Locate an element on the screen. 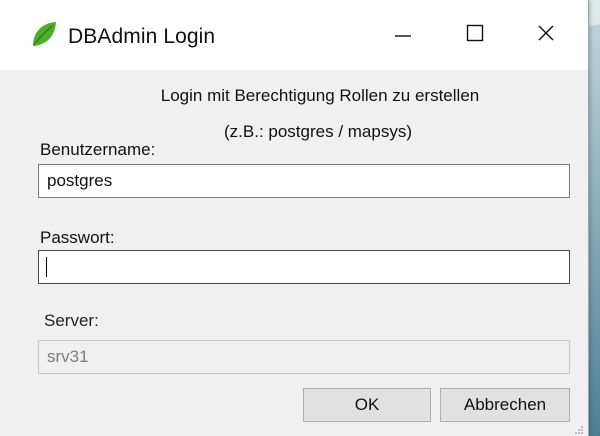 The height and width of the screenshot is (436, 600). window-title: DBAdmin Login is located at coordinates (142, 36).